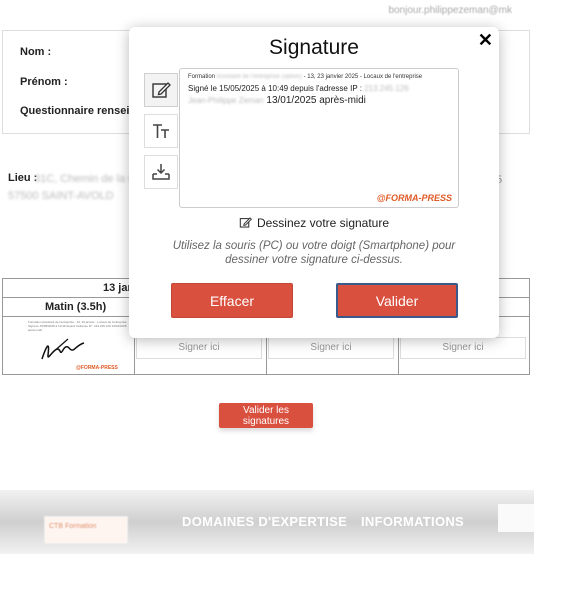 This screenshot has height=606, width=584. Describe the element at coordinates (450, 10) in the screenshot. I see `user-email: bonjour.philippezeman@mk` at that location.